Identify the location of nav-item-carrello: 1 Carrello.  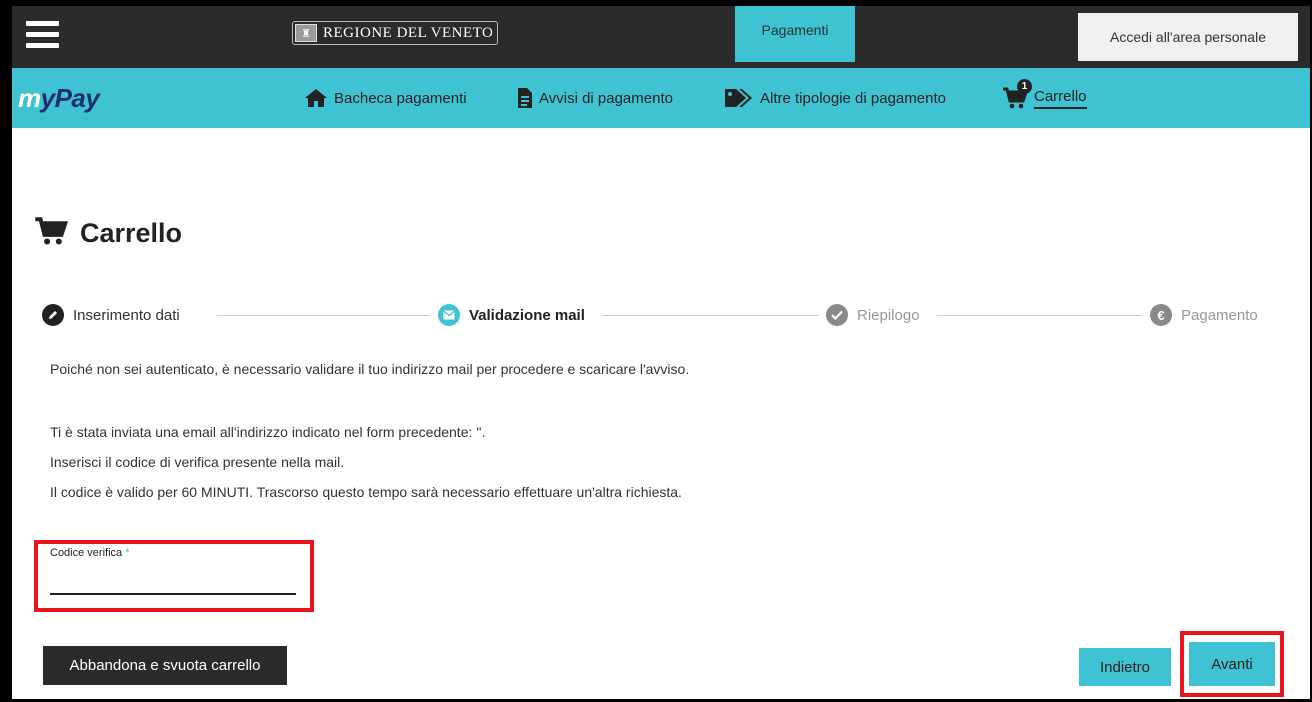
(1044, 98).